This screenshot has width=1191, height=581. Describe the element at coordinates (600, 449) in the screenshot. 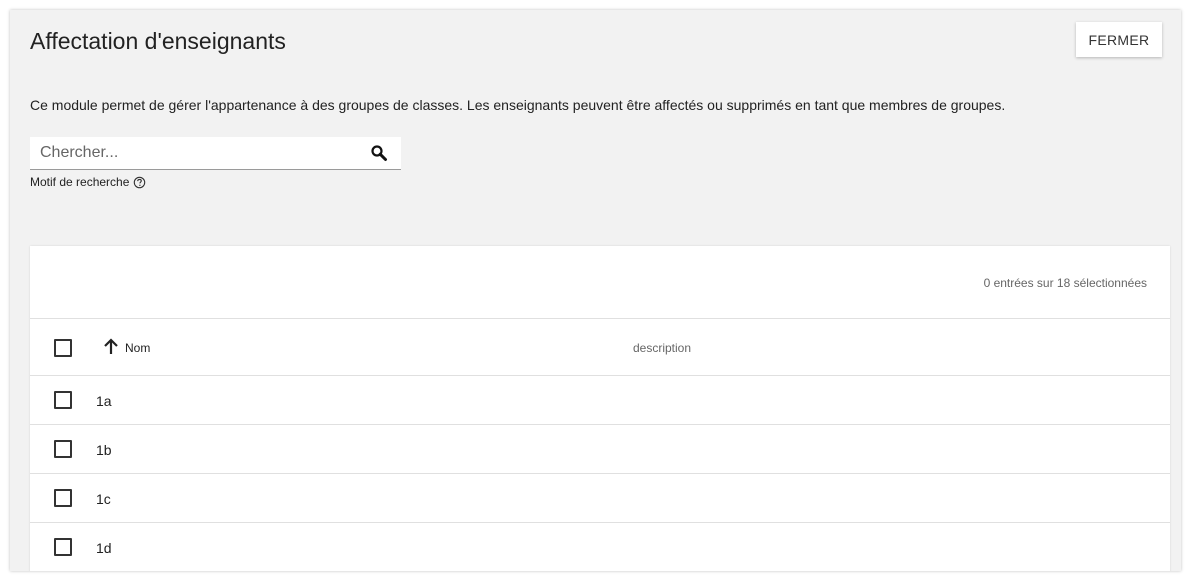

I see `table-row: 1b` at that location.